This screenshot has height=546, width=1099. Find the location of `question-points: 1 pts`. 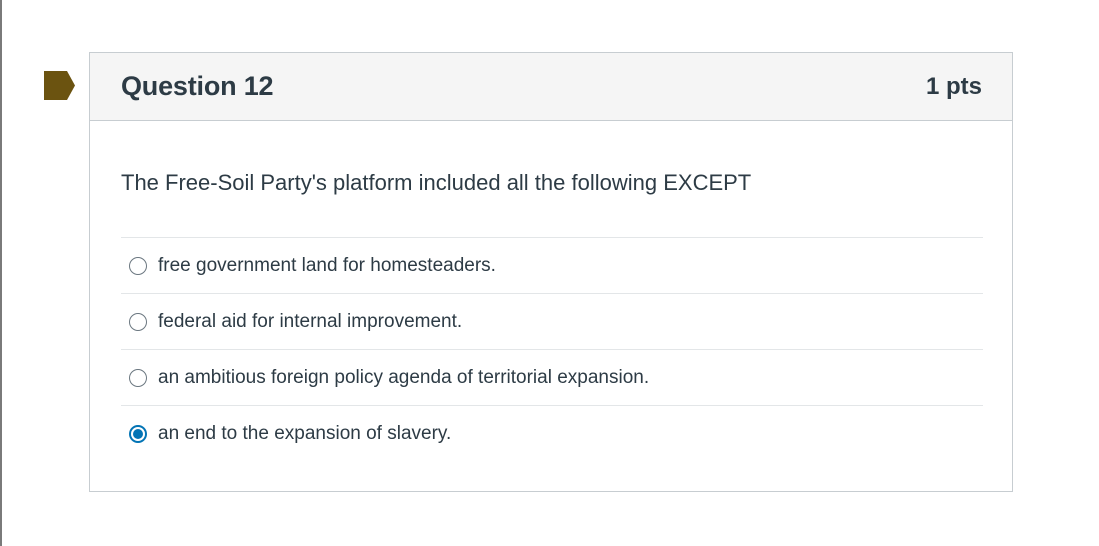

question-points: 1 pts is located at coordinates (953, 86).